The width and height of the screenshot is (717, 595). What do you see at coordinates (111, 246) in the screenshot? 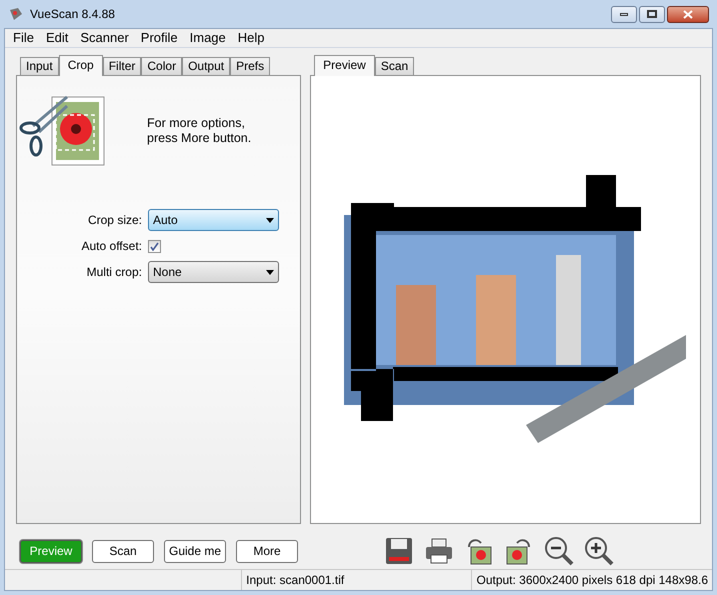
I see `field-label: Auto offset:` at bounding box center [111, 246].